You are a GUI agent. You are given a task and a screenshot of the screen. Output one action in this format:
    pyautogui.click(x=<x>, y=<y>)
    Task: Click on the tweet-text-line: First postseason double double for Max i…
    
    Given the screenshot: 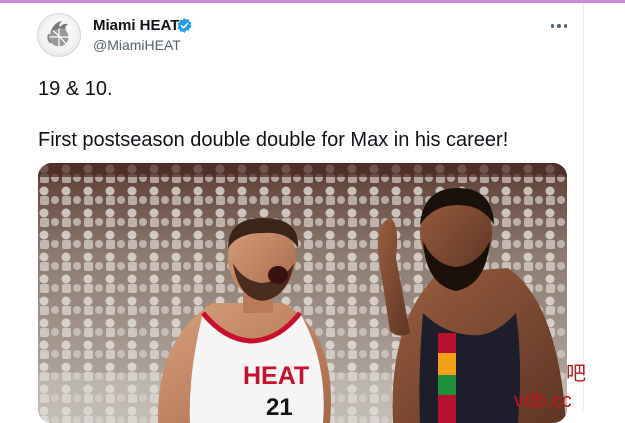 What is the action you would take?
    pyautogui.click(x=273, y=140)
    